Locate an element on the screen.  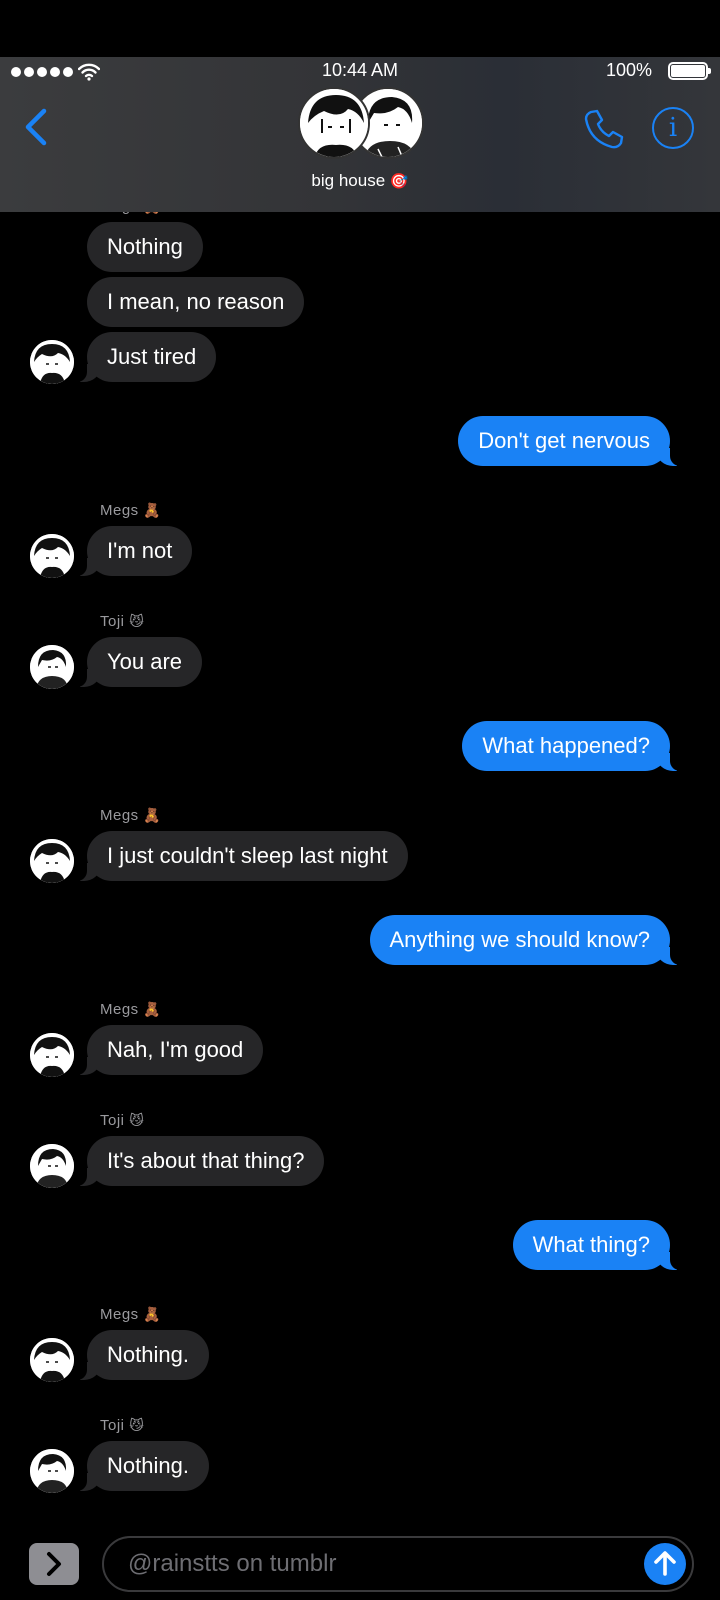
message-bubble-outgoing: What thing? is located at coordinates (597, 1245).